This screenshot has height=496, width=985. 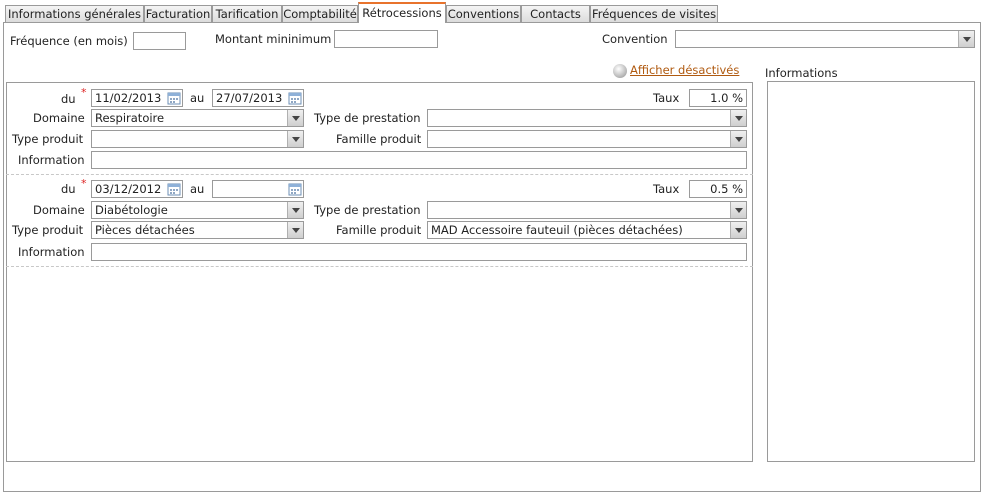 I want to click on taux-input: 1.0 %, so click(x=718, y=98).